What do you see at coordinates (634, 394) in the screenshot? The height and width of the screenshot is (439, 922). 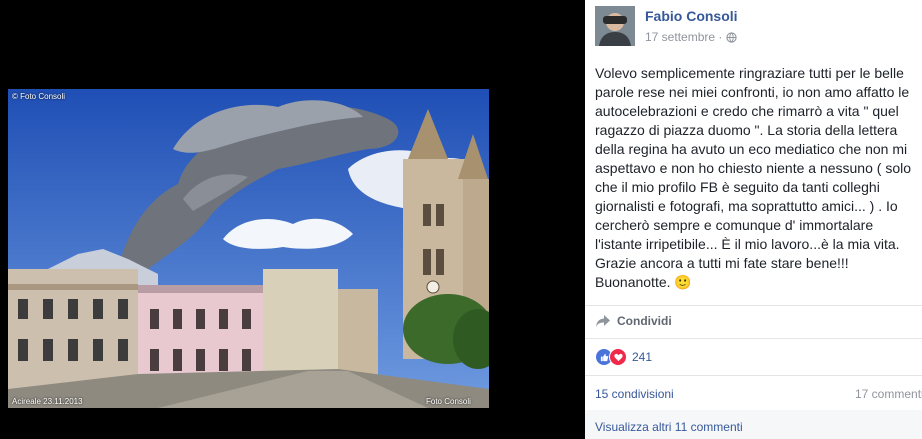 I see `shares-count: 15 condivisioni` at bounding box center [634, 394].